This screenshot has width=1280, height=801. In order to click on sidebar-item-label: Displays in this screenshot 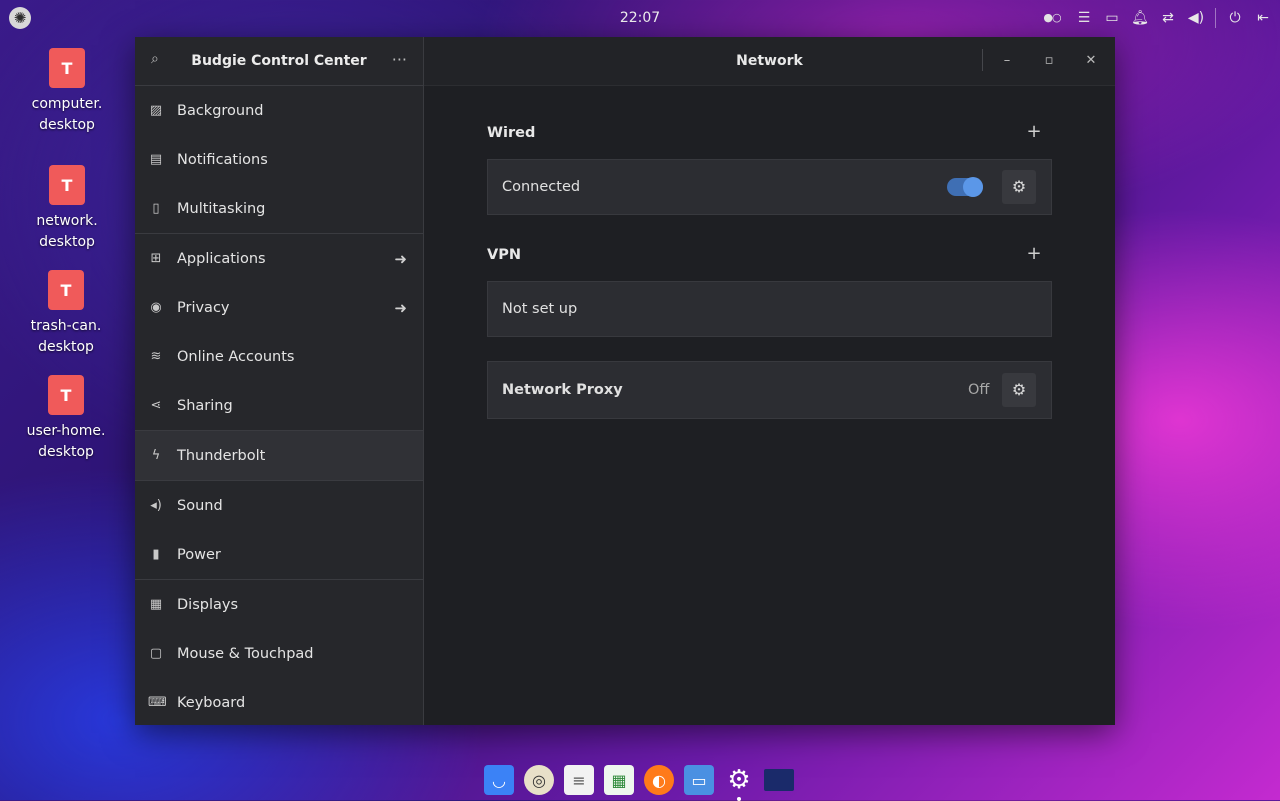, I will do `click(208, 604)`.